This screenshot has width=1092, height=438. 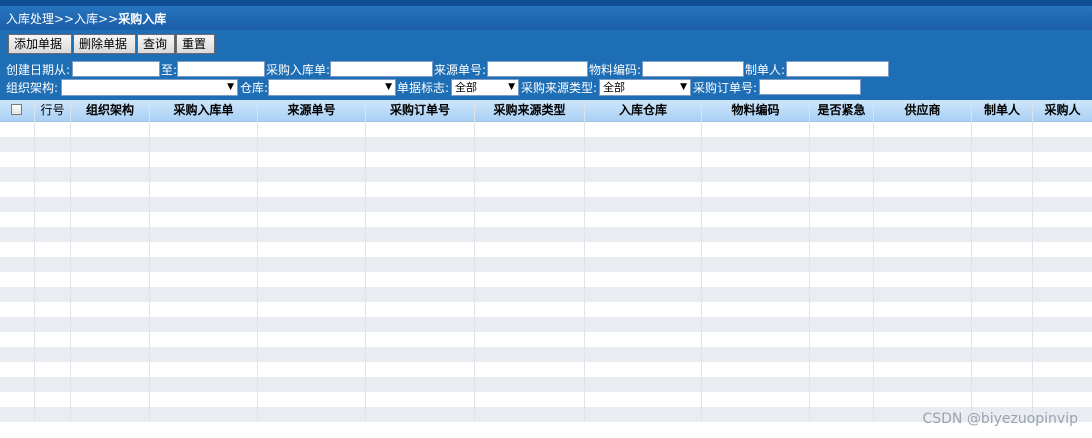 I want to click on col-header: 行号, so click(x=53, y=110).